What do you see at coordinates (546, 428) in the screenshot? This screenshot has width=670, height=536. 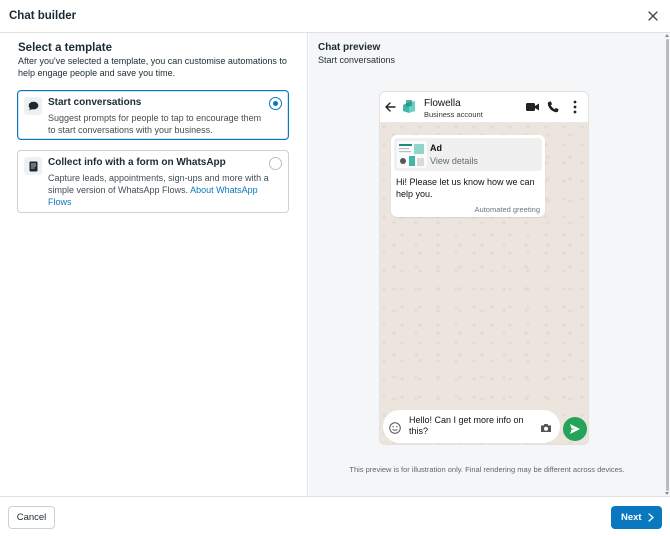 I see `camera-icon` at bounding box center [546, 428].